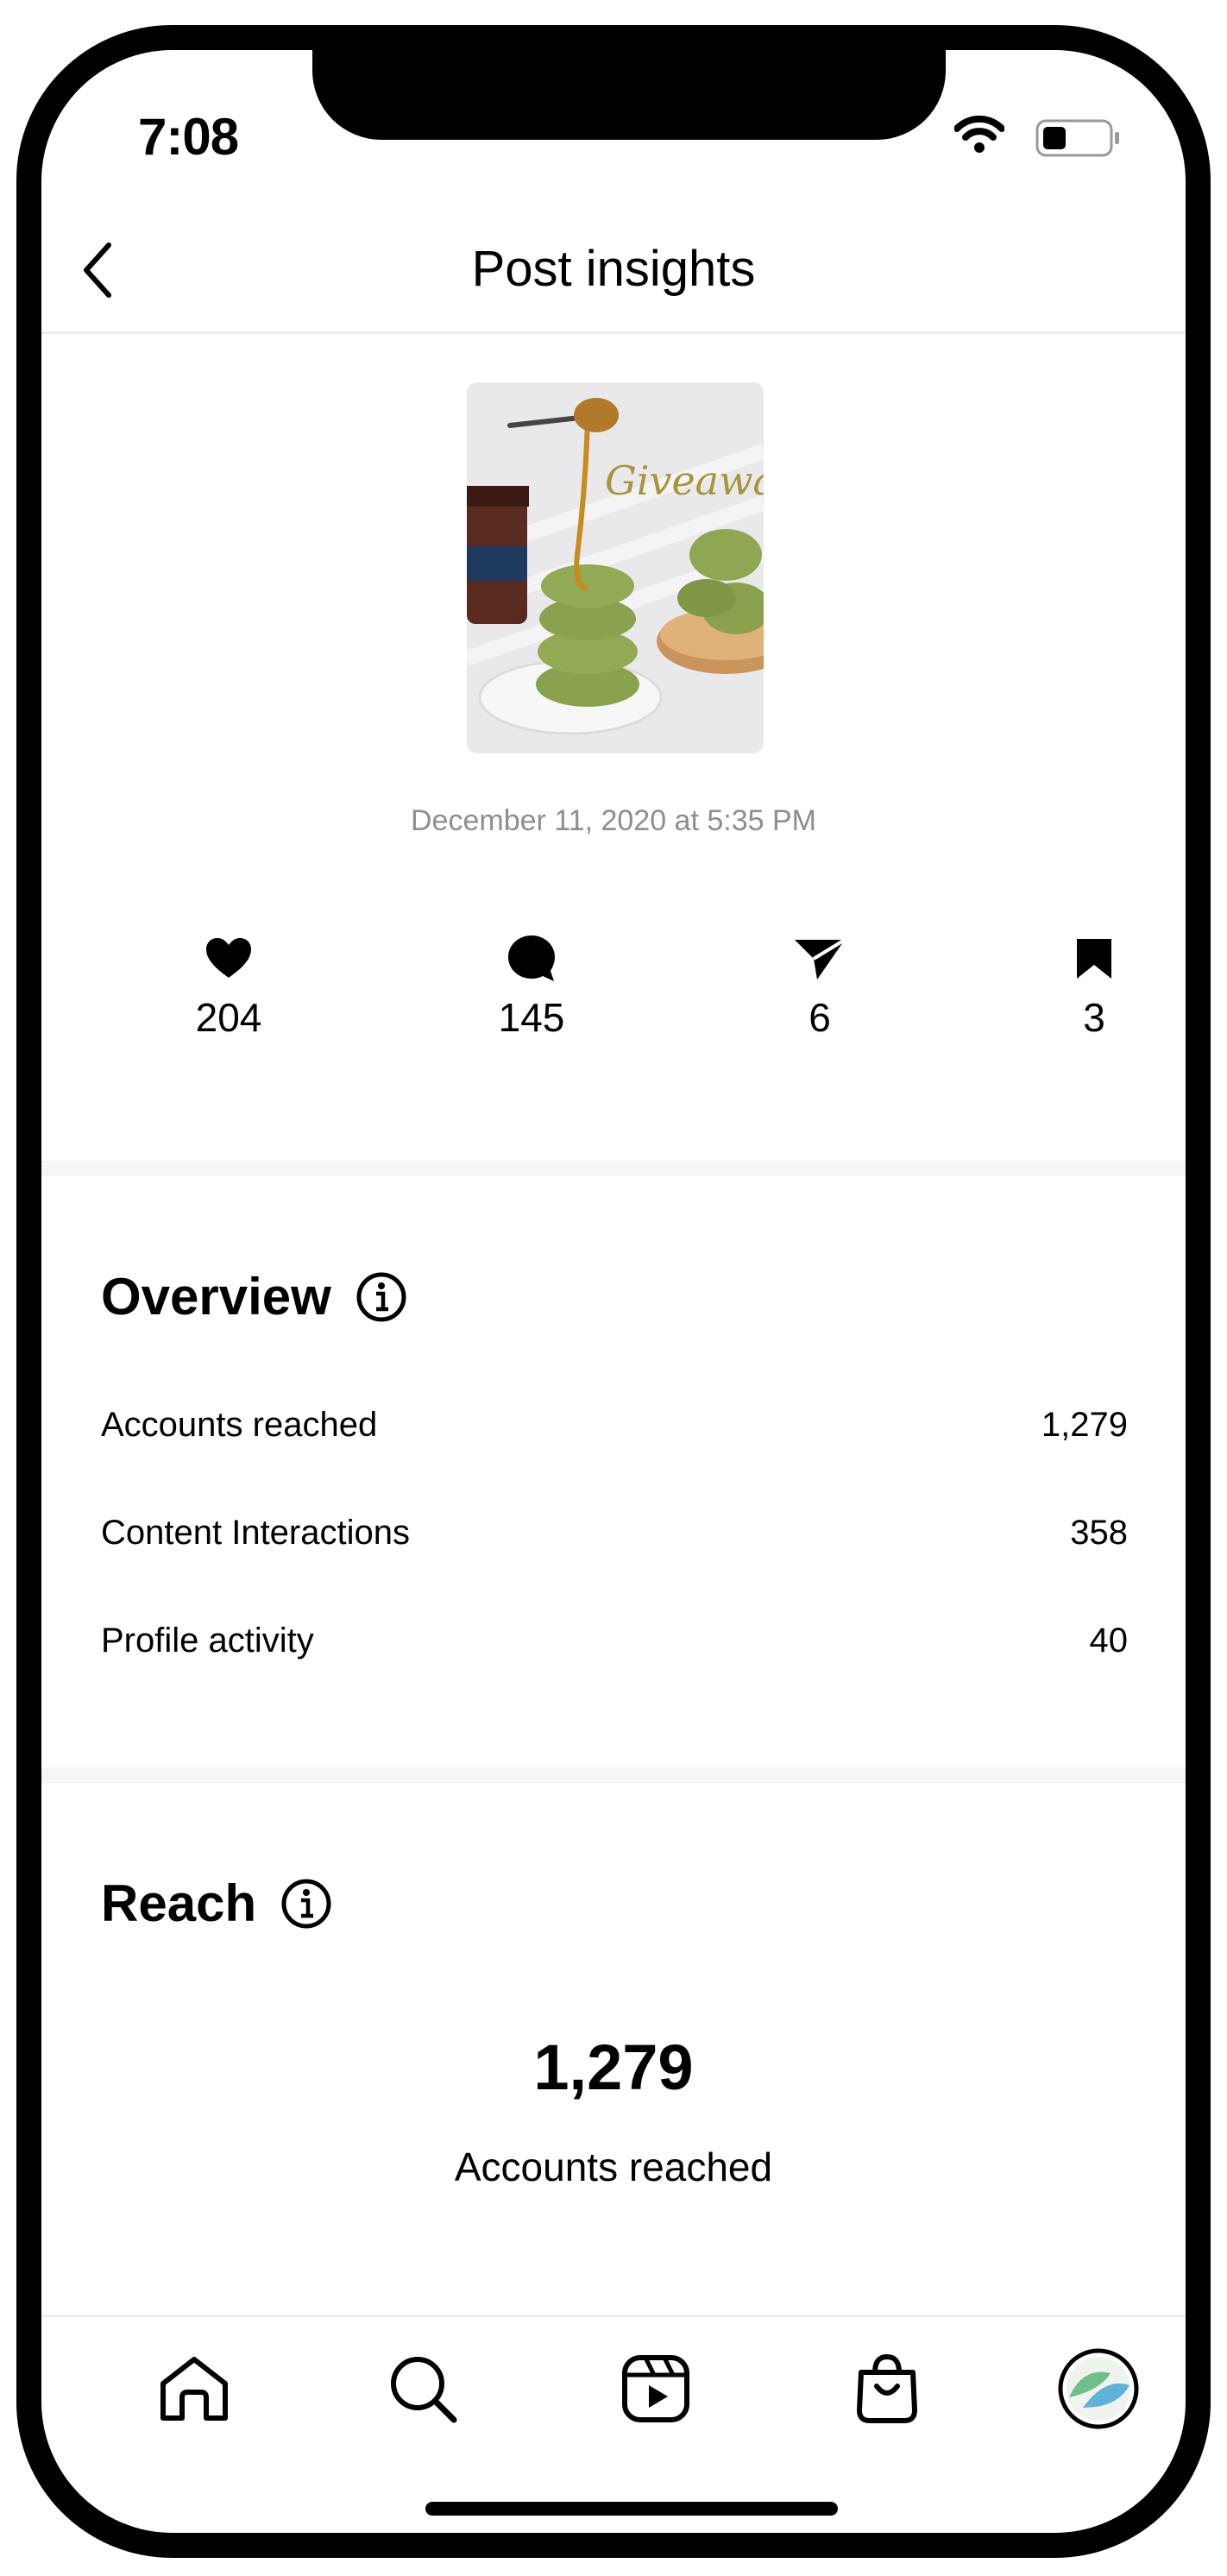 The height and width of the screenshot is (2576, 1227). I want to click on shop-icon, so click(887, 2388).